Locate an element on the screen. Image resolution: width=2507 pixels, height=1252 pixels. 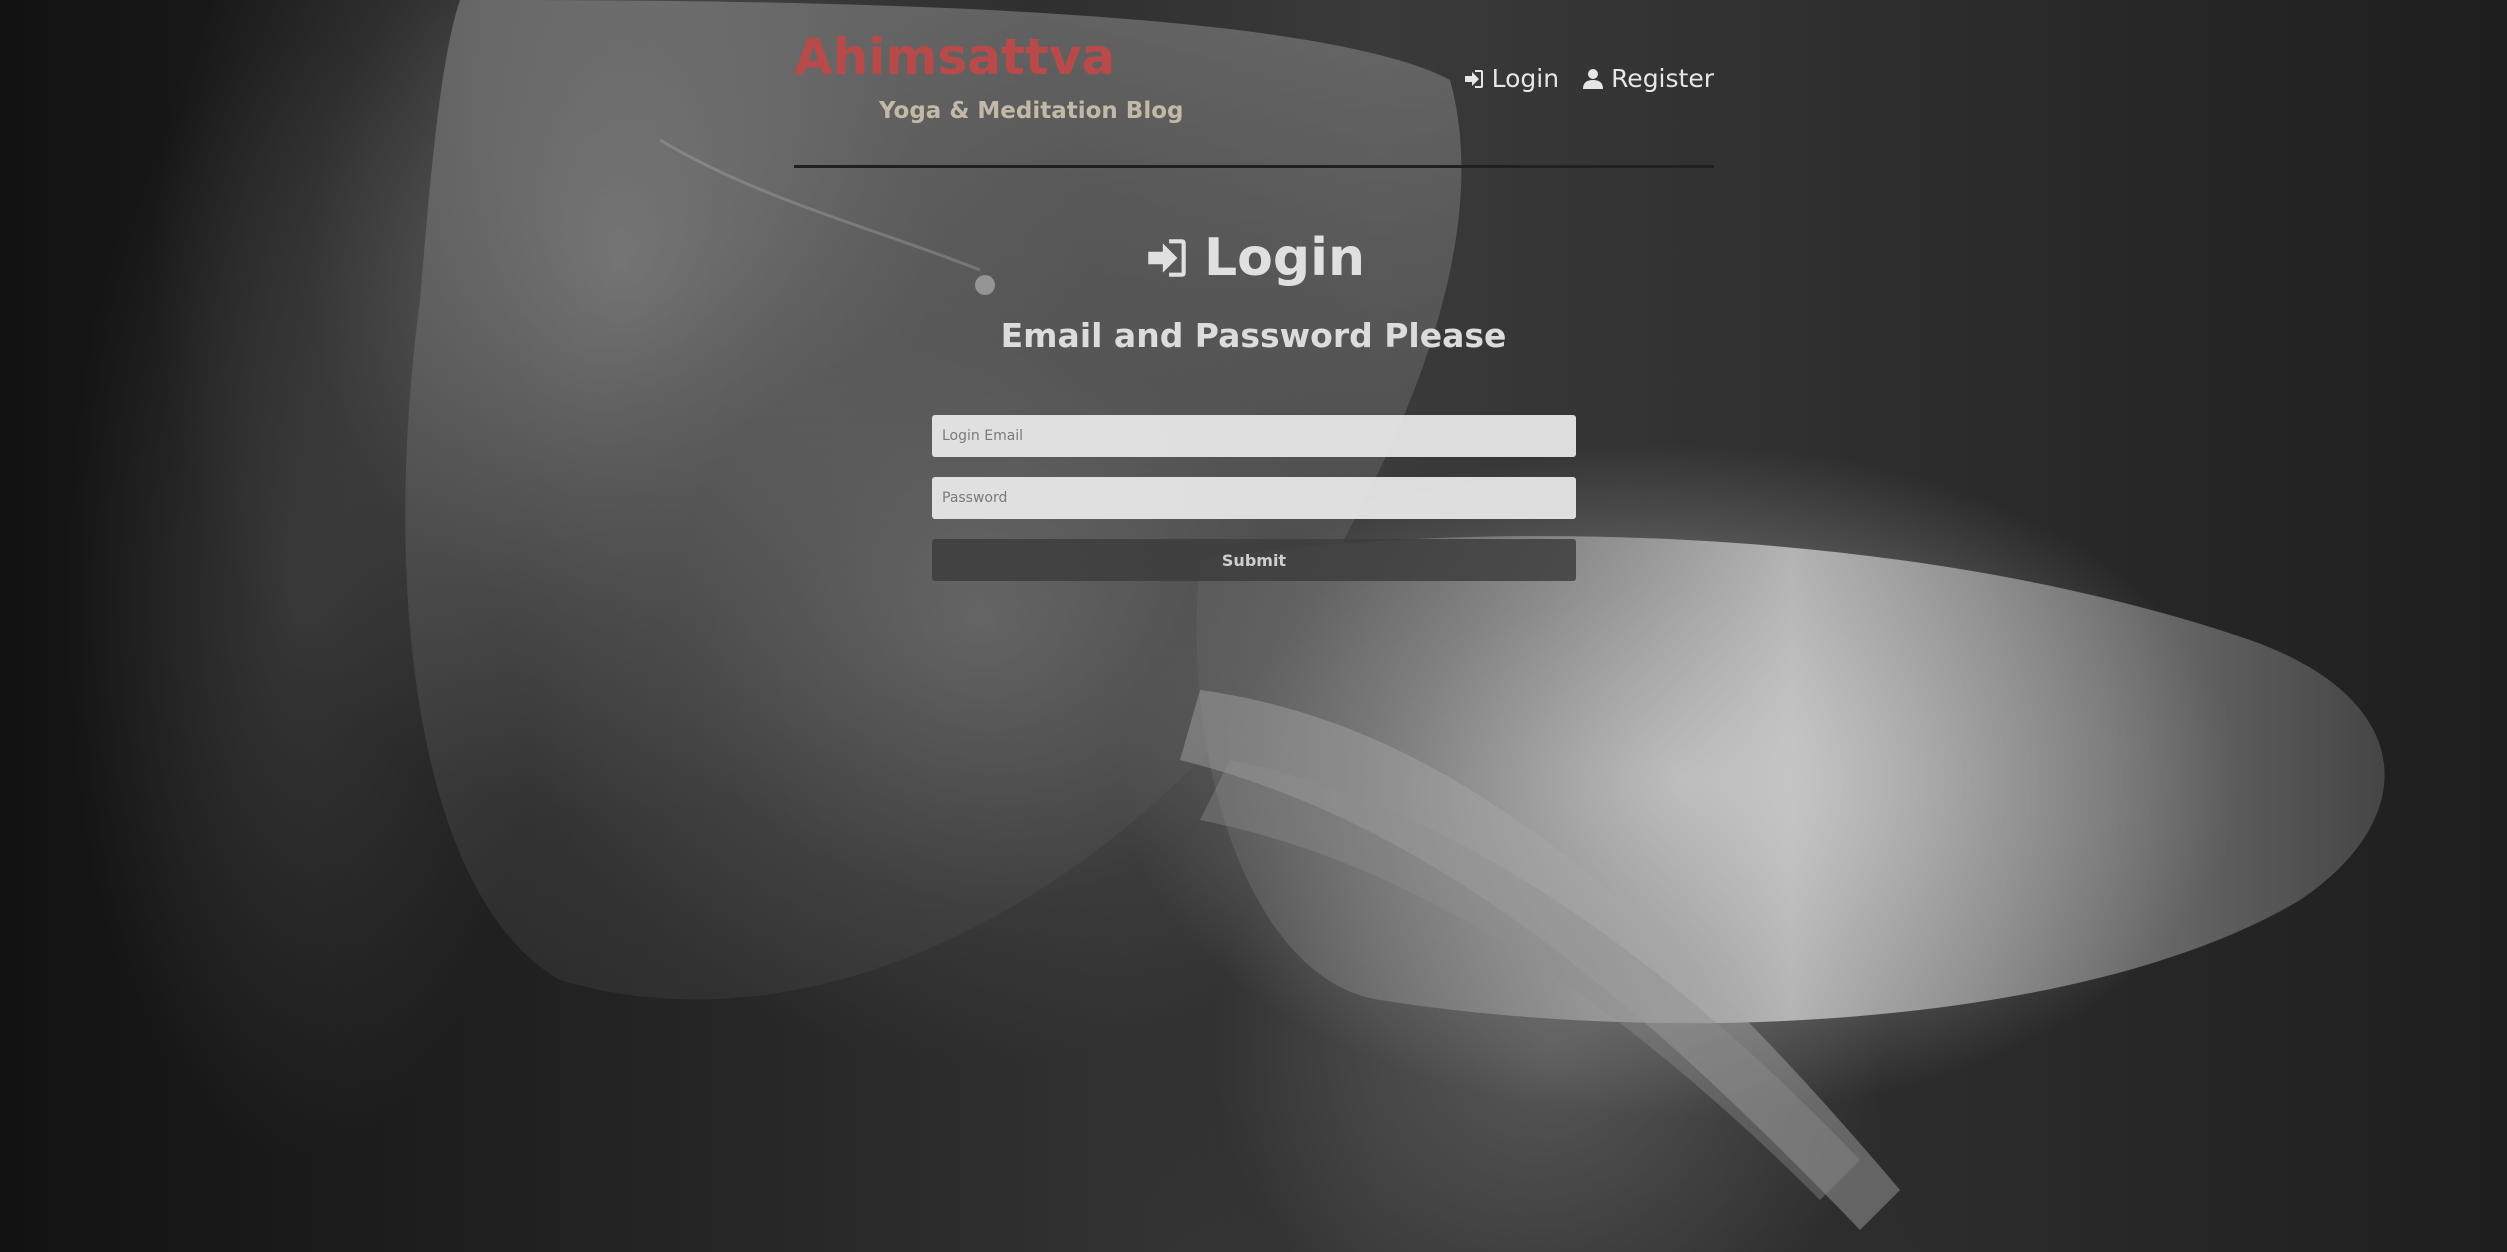
login-form: Submit is located at coordinates (1254, 498).